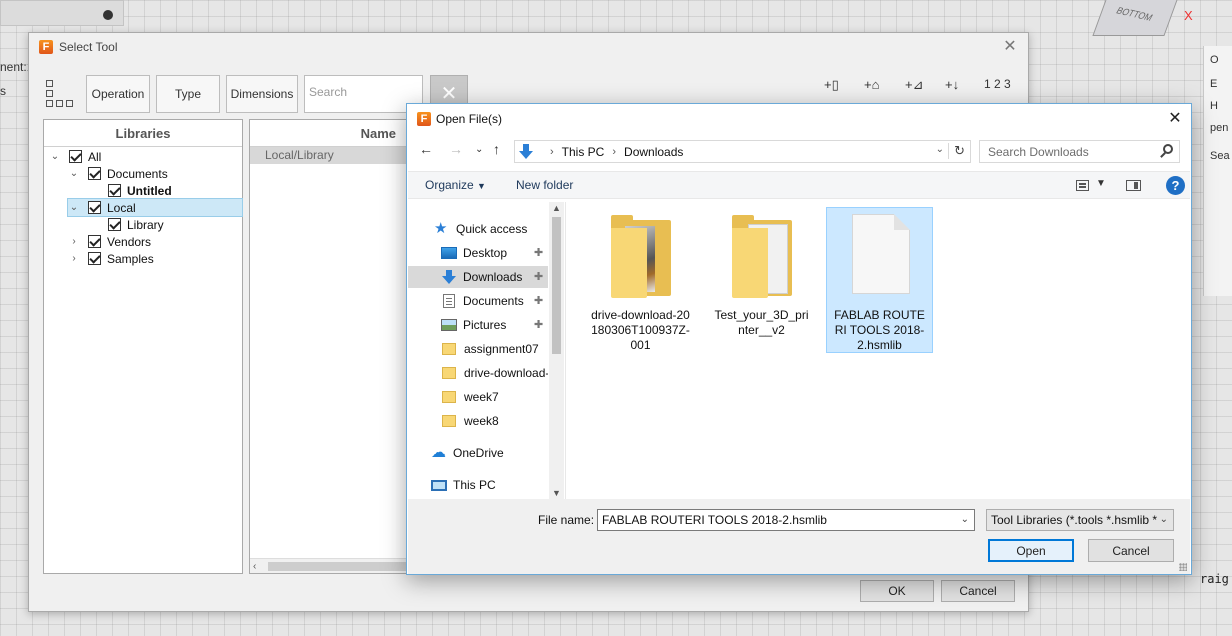 This screenshot has width=1232, height=636. What do you see at coordinates (136, 224) in the screenshot?
I see `tree-item-library: Library` at bounding box center [136, 224].